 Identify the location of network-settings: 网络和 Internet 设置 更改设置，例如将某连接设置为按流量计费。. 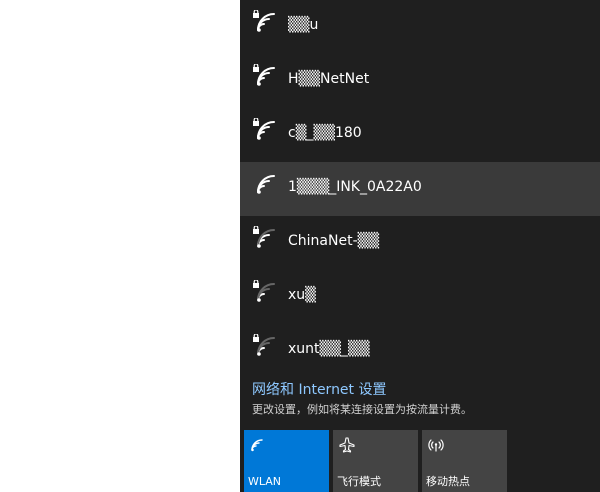
(422, 399).